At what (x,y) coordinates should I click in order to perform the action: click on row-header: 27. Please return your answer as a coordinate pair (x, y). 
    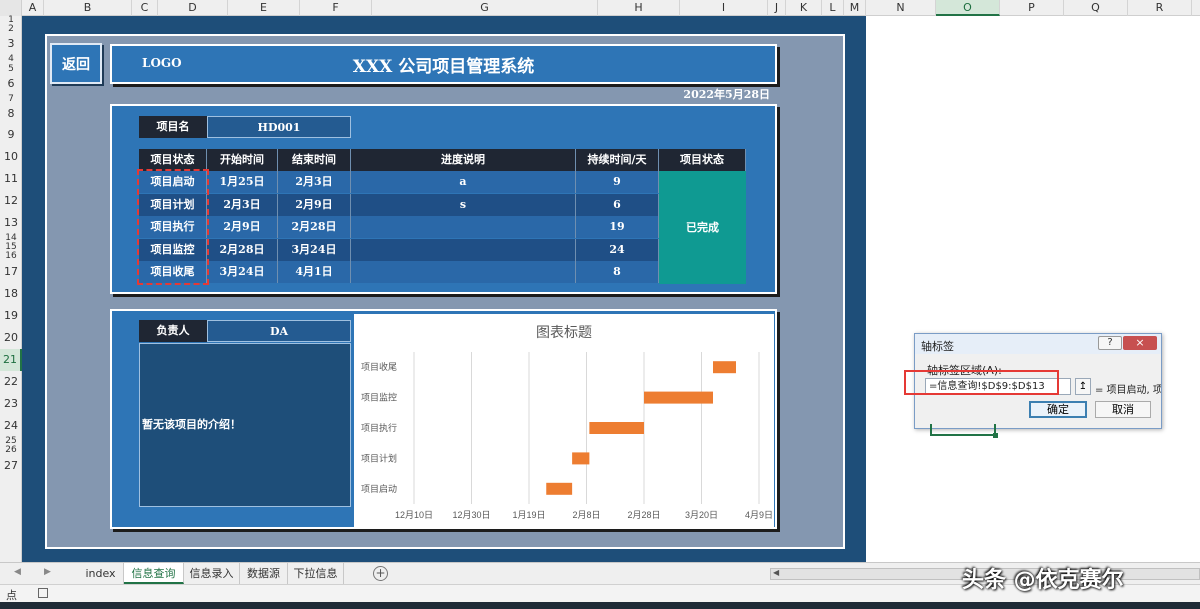
    Looking at the image, I should click on (11, 466).